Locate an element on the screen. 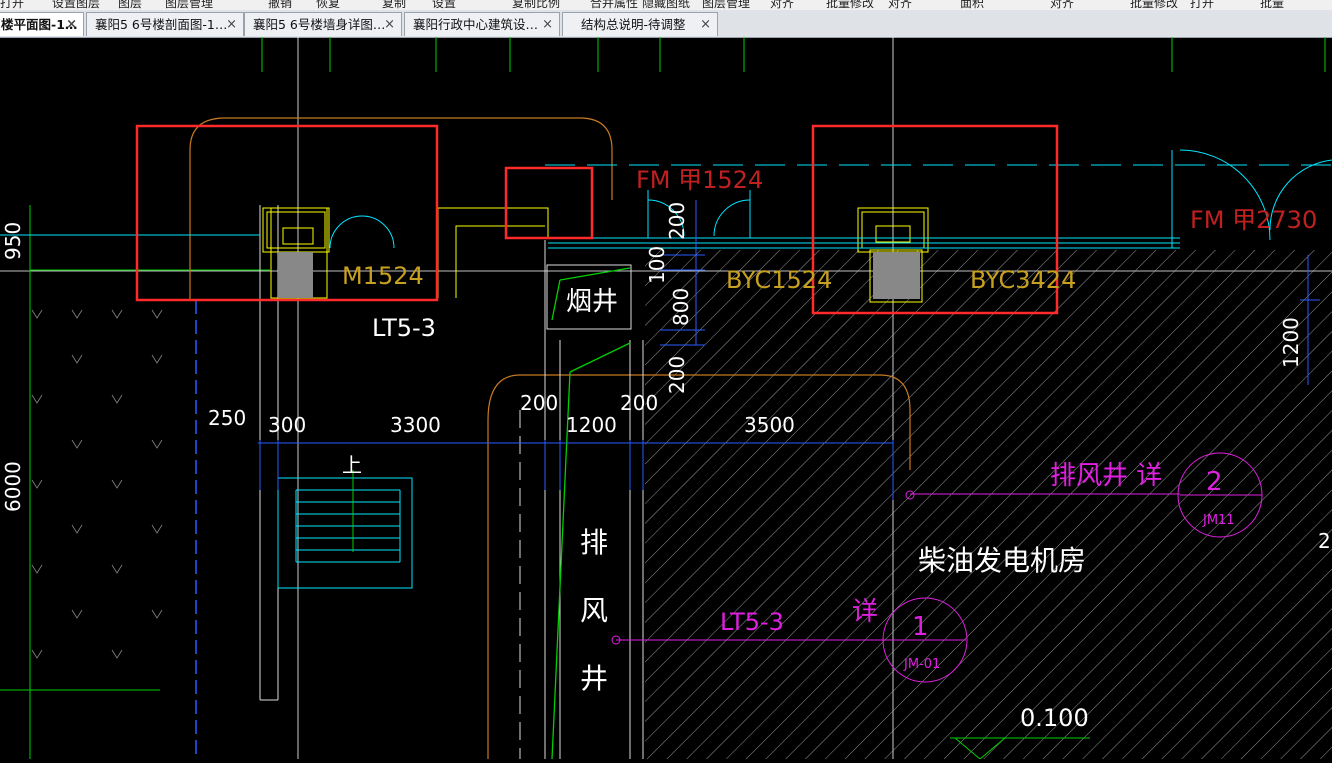  dim-200-b: 200 is located at coordinates (639, 403).